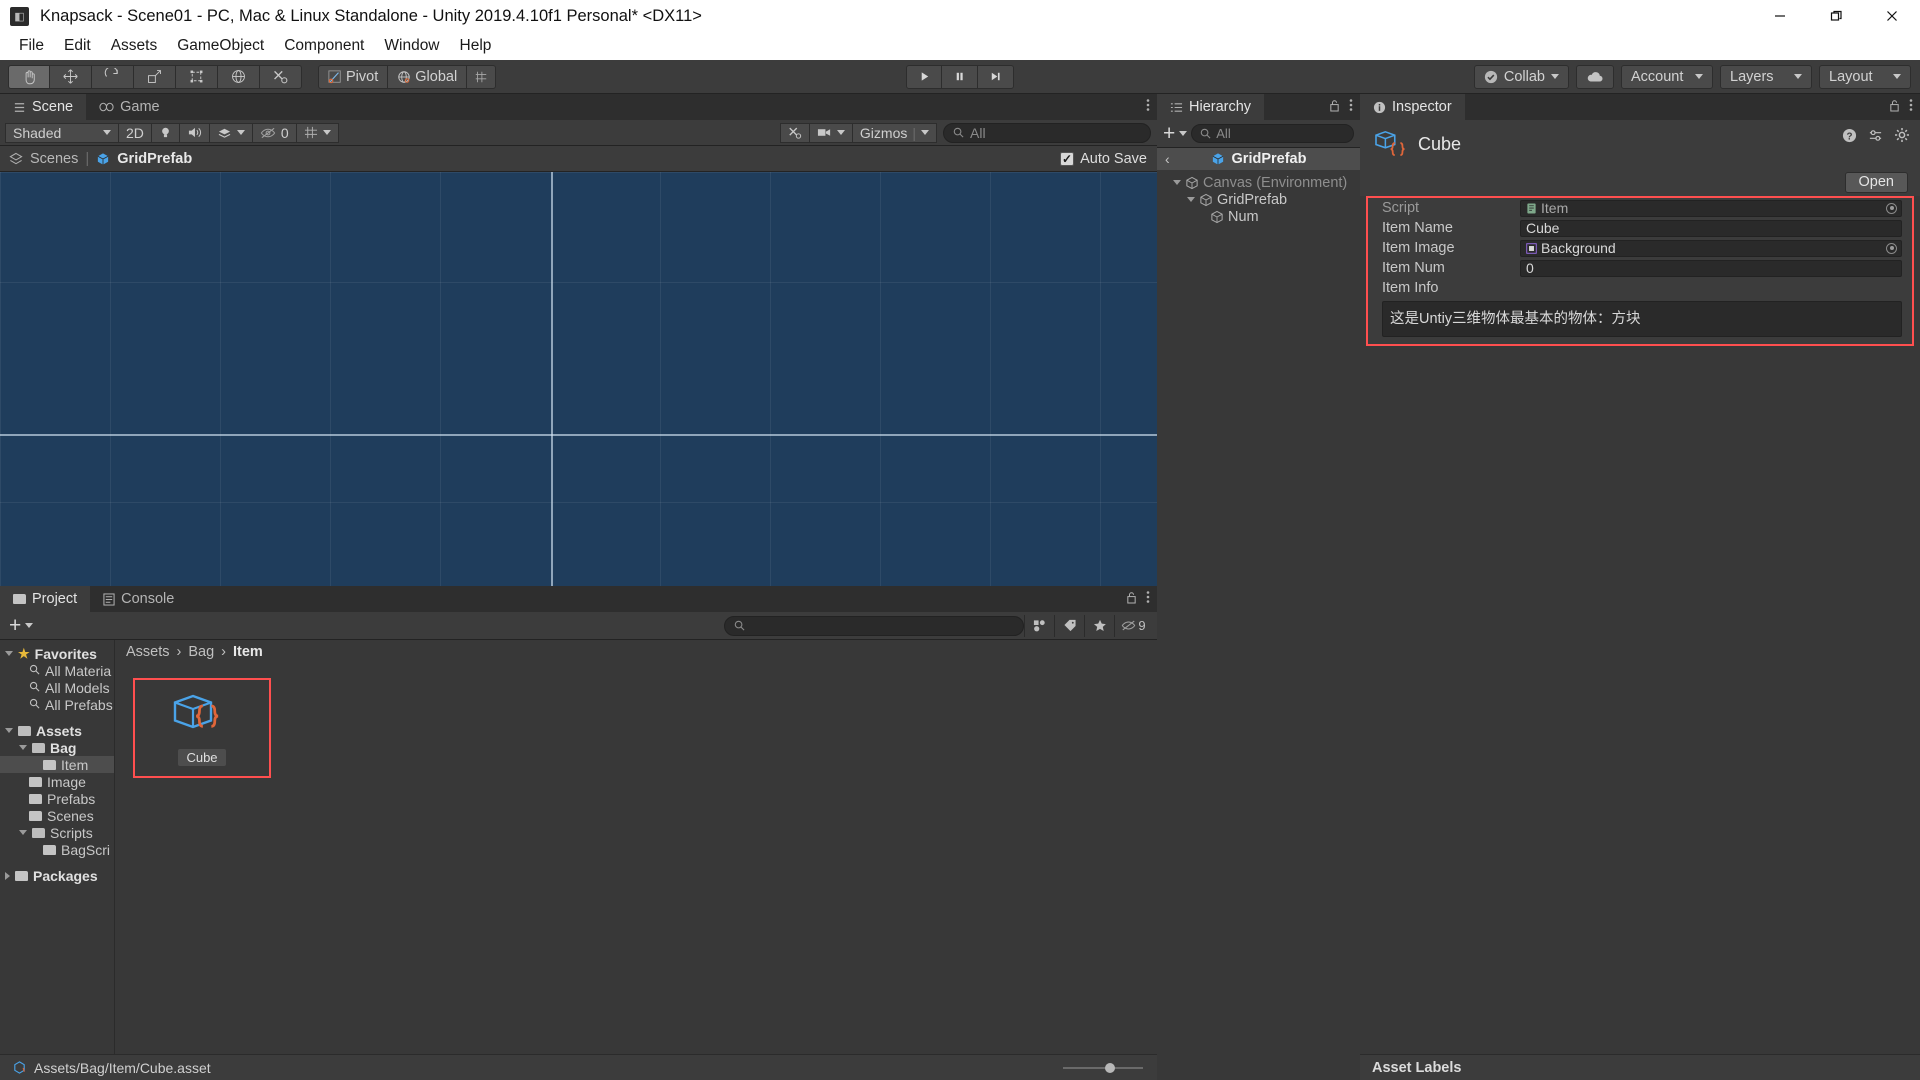 Image resolution: width=1920 pixels, height=1080 pixels. What do you see at coordinates (57, 815) in the screenshot?
I see `project-tree-item: Scenes` at bounding box center [57, 815].